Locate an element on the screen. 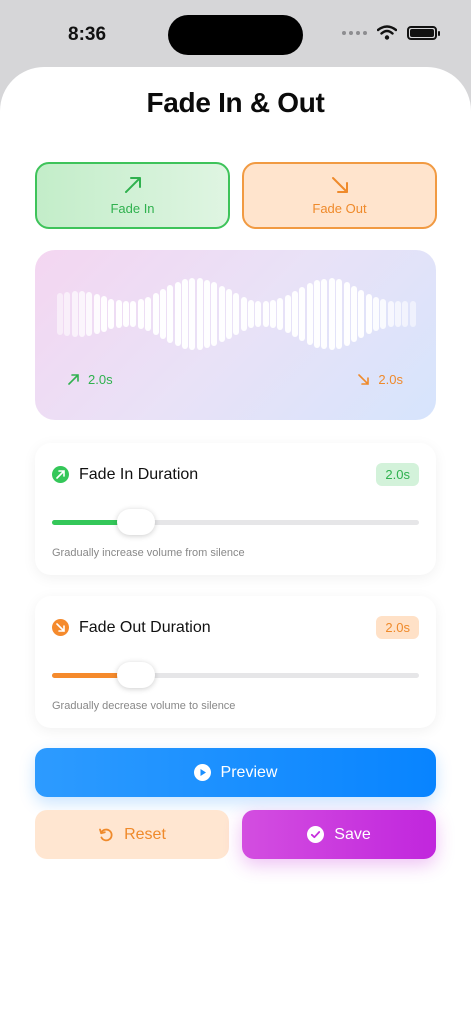 The height and width of the screenshot is (1024, 471). fade-out-mode-label: Fade Out is located at coordinates (339, 208).